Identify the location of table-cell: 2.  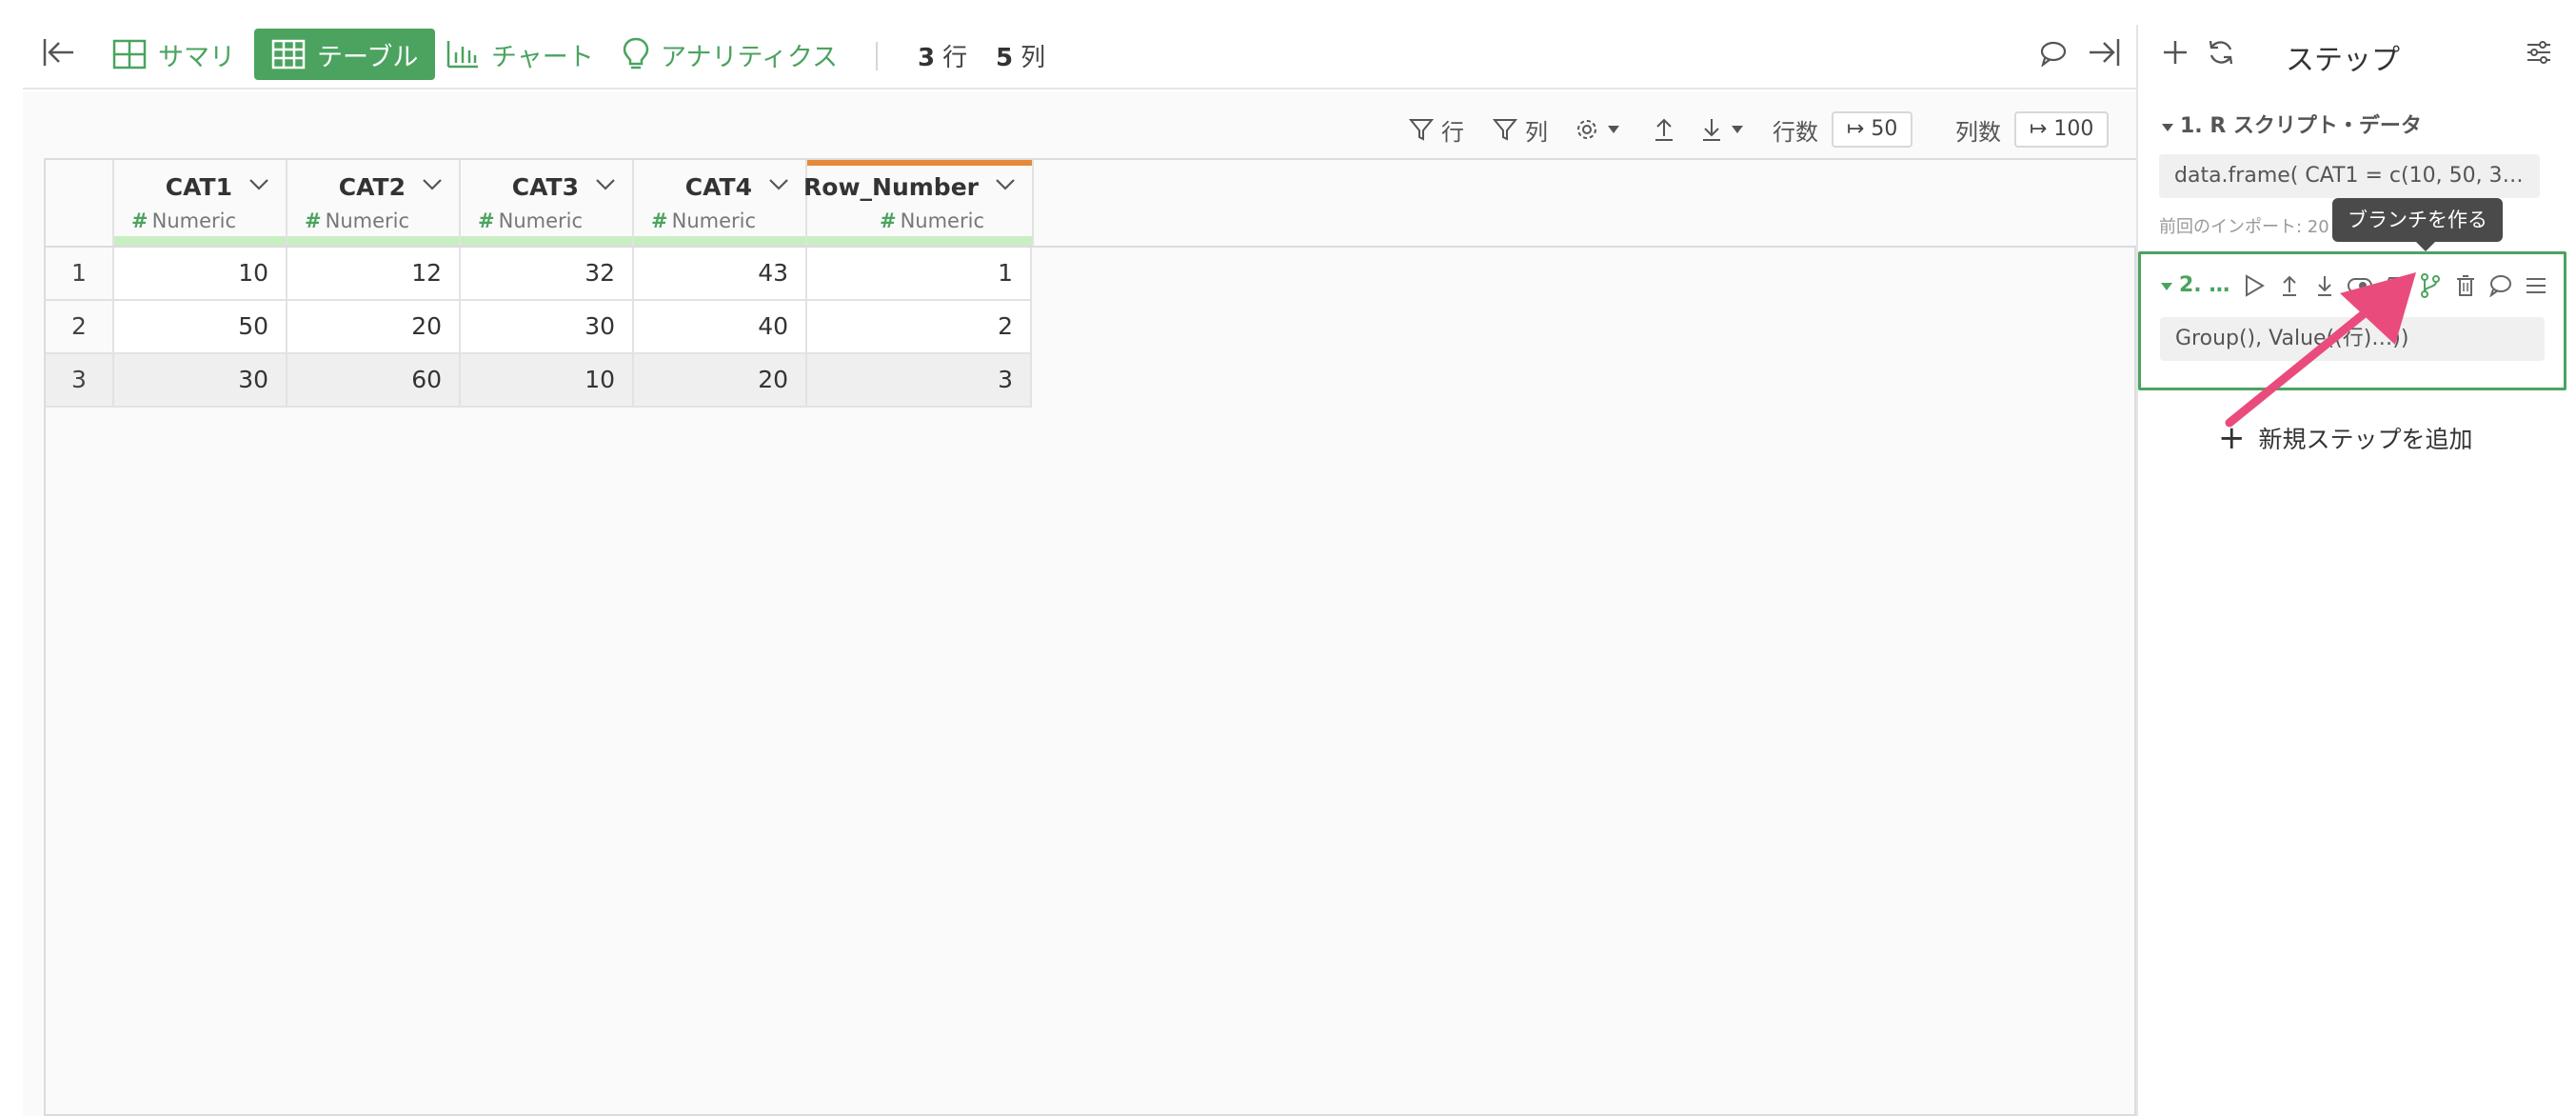
(920, 326).